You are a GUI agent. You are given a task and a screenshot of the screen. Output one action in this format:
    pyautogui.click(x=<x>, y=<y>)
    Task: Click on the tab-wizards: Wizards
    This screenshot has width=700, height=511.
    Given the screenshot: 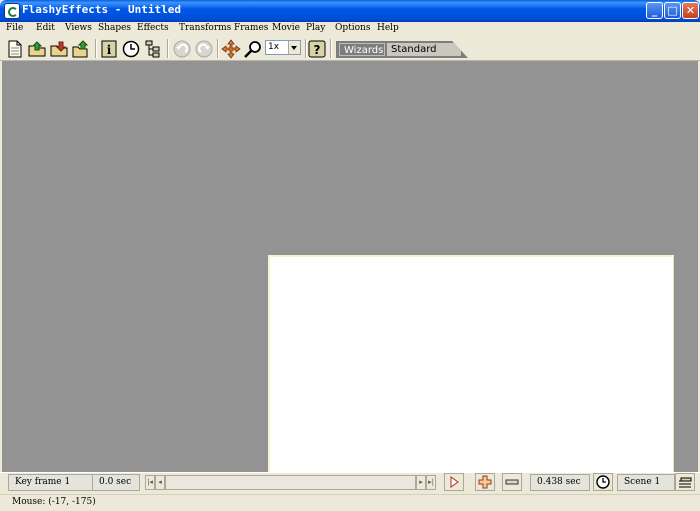 What is the action you would take?
    pyautogui.click(x=362, y=49)
    